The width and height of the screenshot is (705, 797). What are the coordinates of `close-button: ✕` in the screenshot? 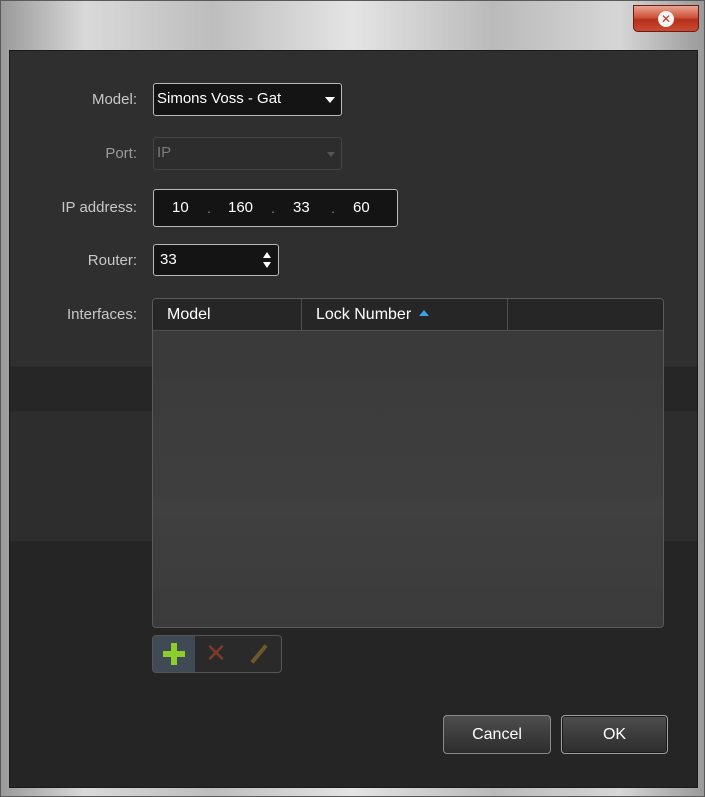 It's located at (666, 18).